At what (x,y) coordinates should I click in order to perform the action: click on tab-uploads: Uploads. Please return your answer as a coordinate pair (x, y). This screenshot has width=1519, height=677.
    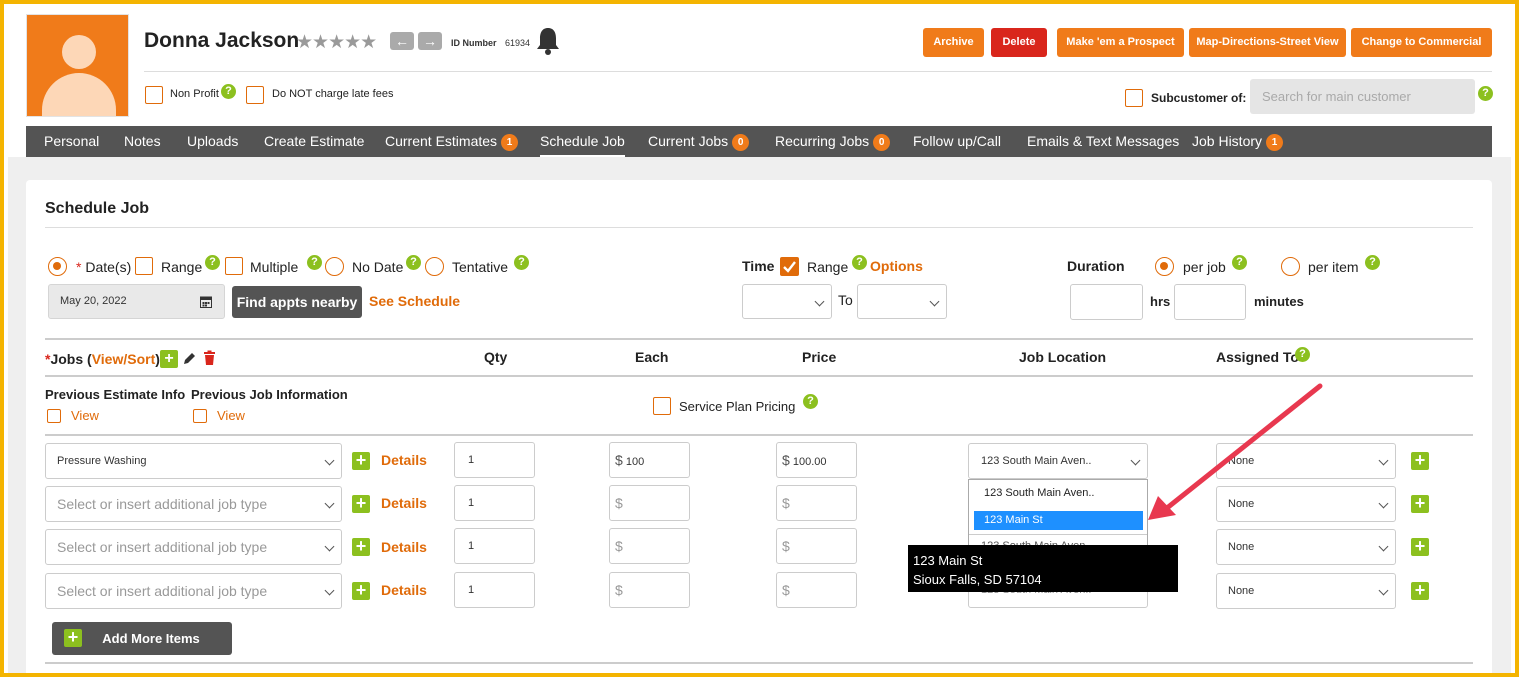
    Looking at the image, I should click on (212, 141).